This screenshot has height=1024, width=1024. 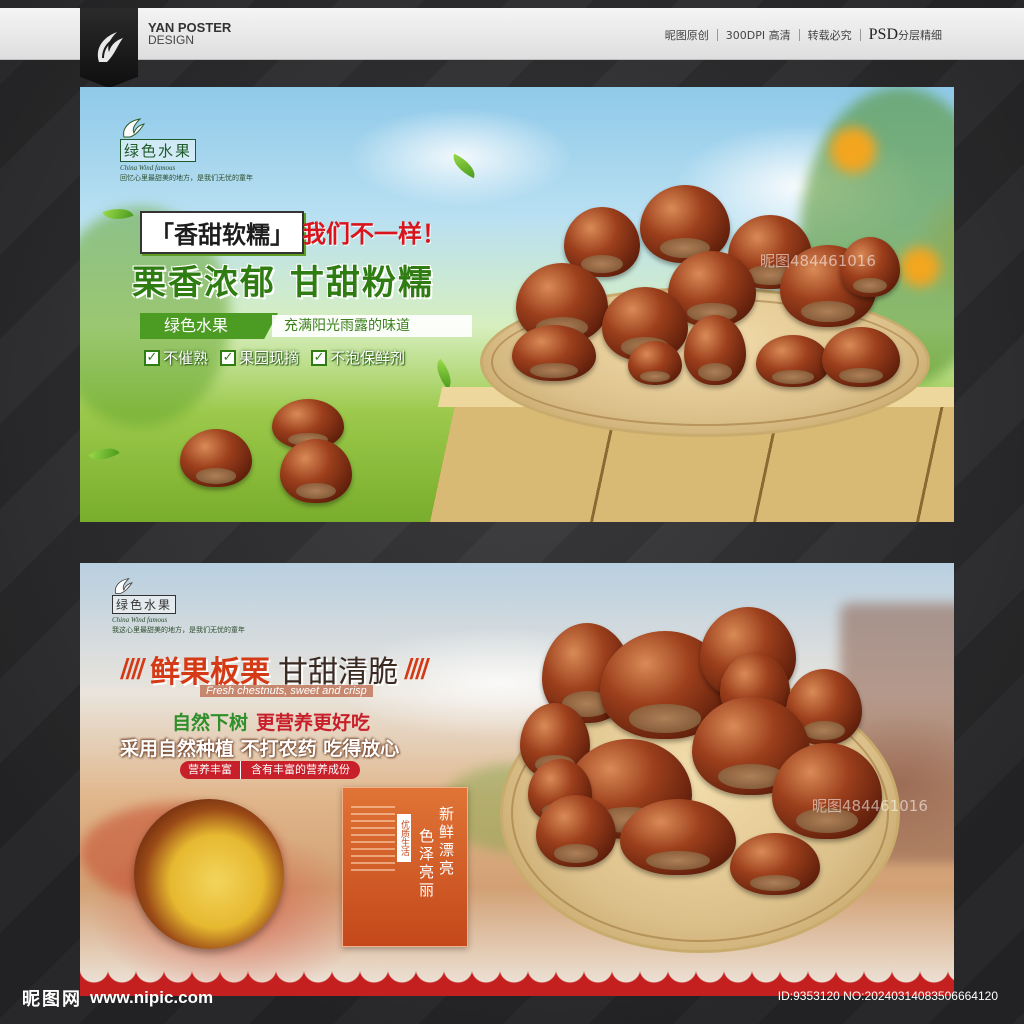 I want to click on check-item: ✓ 不催熟, so click(x=176, y=357).